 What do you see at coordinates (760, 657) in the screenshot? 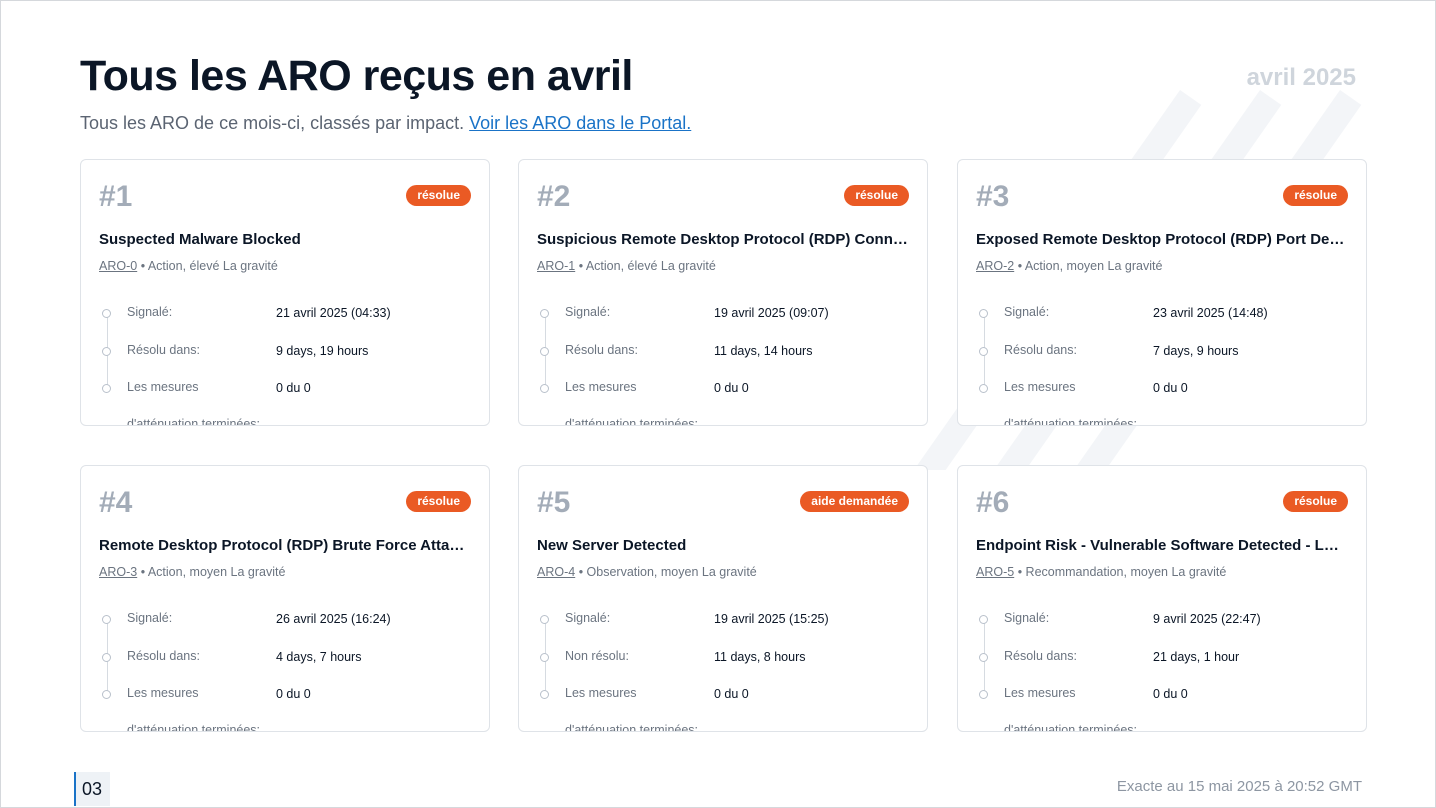
I see `duration-value: 11 days, 8 hours` at bounding box center [760, 657].